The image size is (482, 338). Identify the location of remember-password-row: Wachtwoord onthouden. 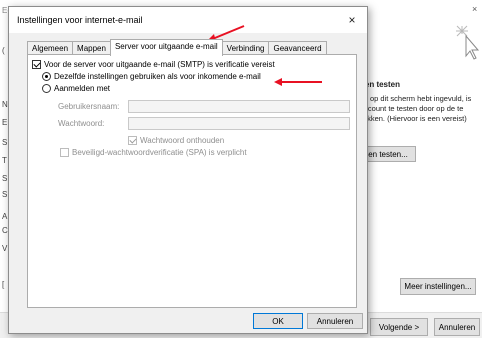
(176, 140).